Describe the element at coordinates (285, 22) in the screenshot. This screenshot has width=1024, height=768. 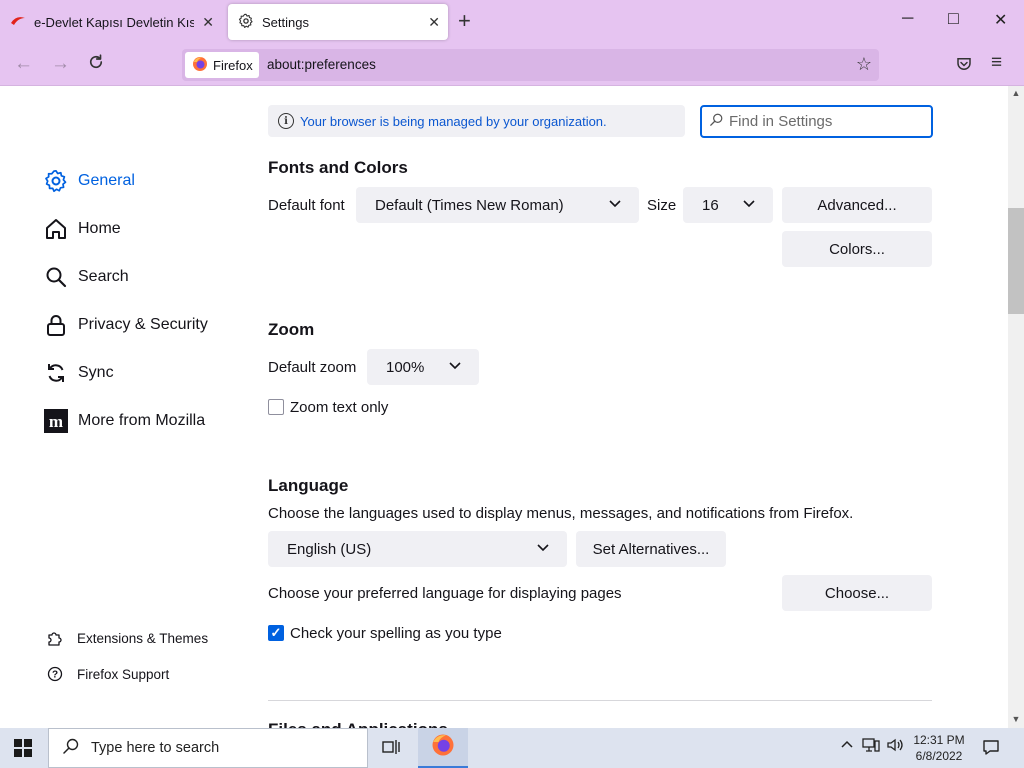
I see `tab-title: Settings` at that location.